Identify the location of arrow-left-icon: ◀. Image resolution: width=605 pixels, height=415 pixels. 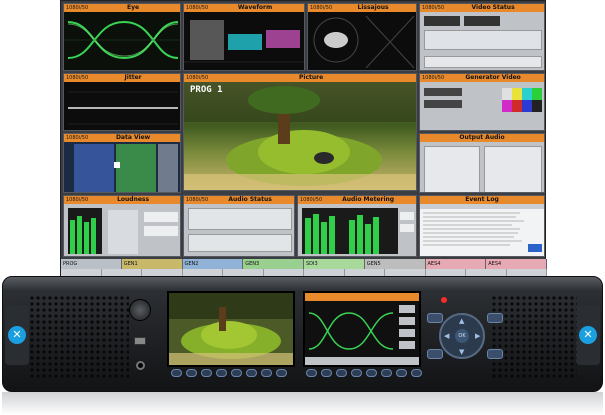
(446, 336).